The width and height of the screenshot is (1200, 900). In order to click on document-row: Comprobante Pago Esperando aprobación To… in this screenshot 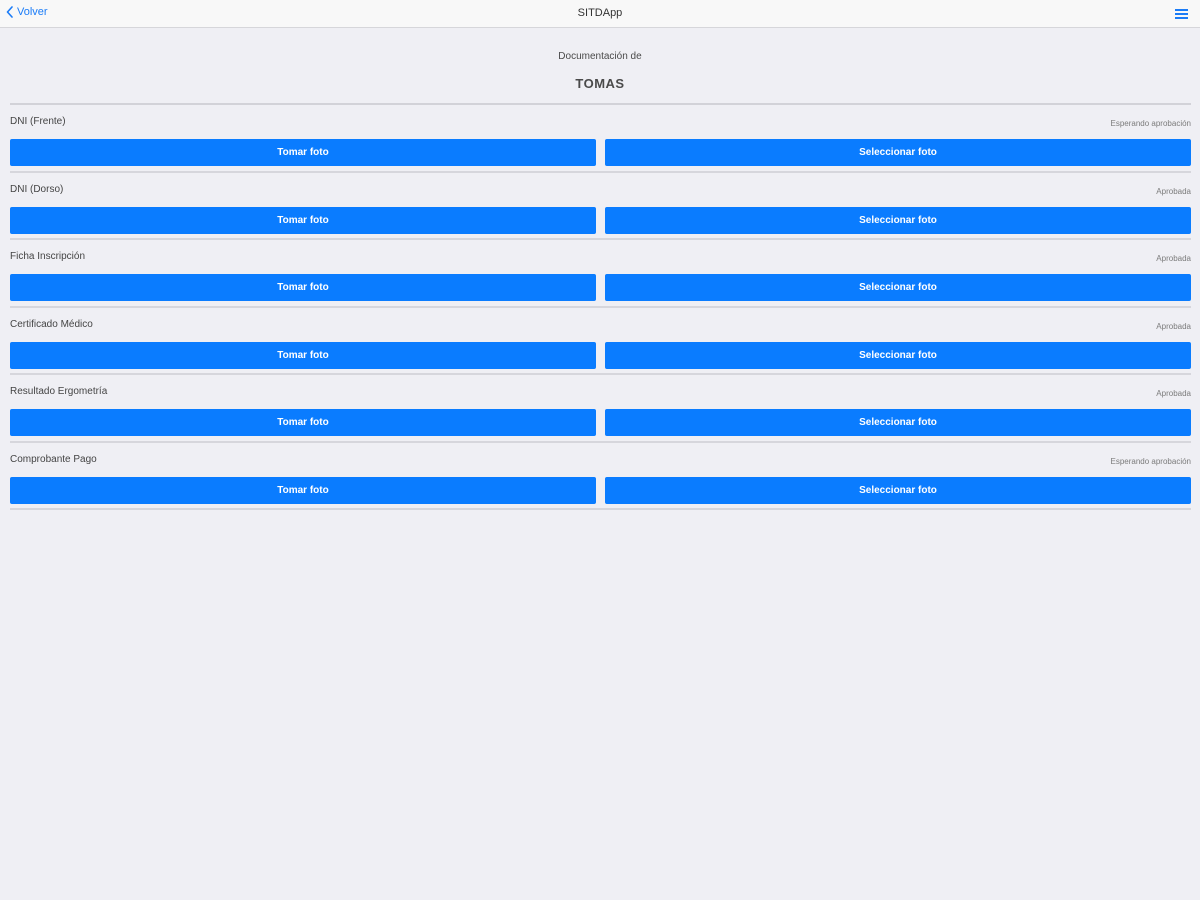, I will do `click(600, 476)`.